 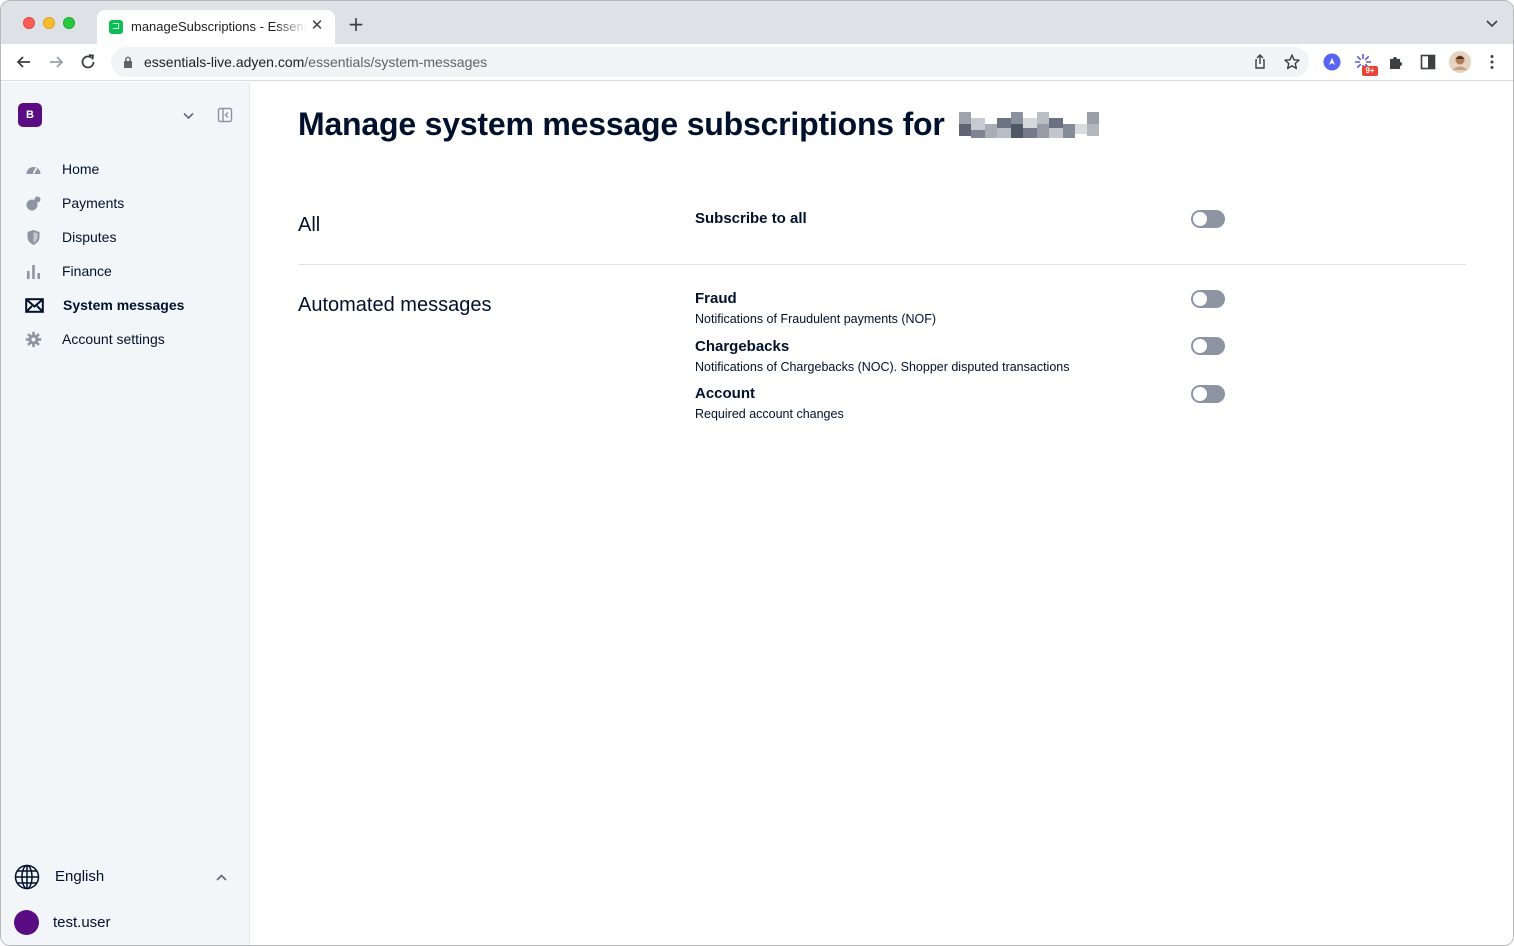 I want to click on adyen-favicon-icon: ⊐, so click(x=116, y=27).